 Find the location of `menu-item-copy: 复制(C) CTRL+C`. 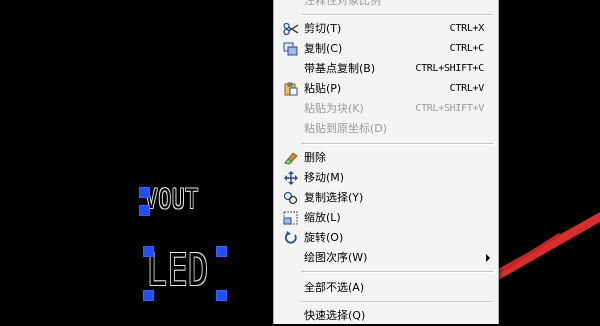

menu-item-copy: 复制(C) CTRL+C is located at coordinates (386, 49).